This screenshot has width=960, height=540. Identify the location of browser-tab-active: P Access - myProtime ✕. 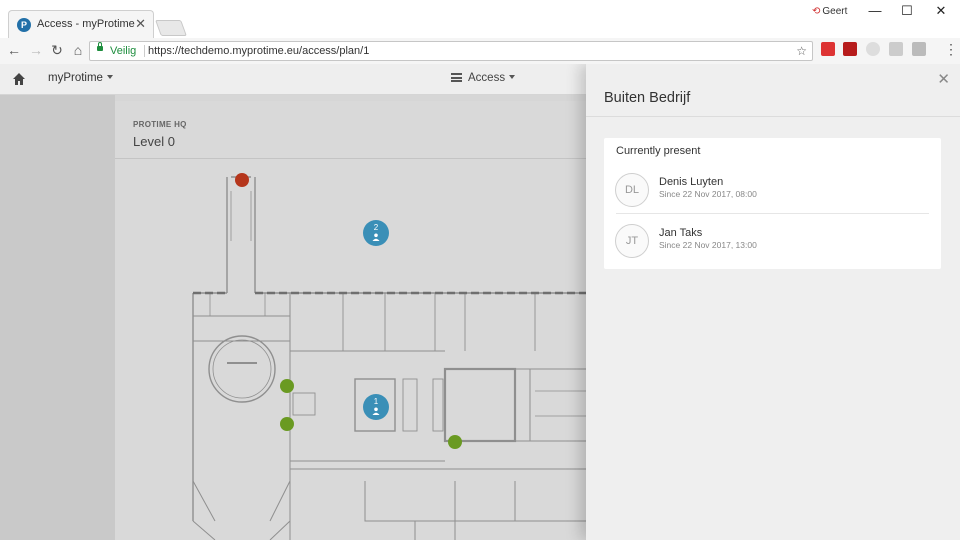
(81, 24).